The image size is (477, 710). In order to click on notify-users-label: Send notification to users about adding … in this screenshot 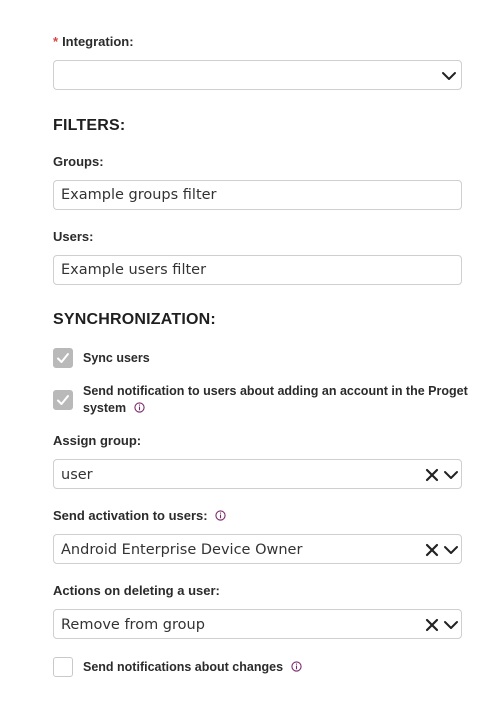, I will do `click(275, 400)`.